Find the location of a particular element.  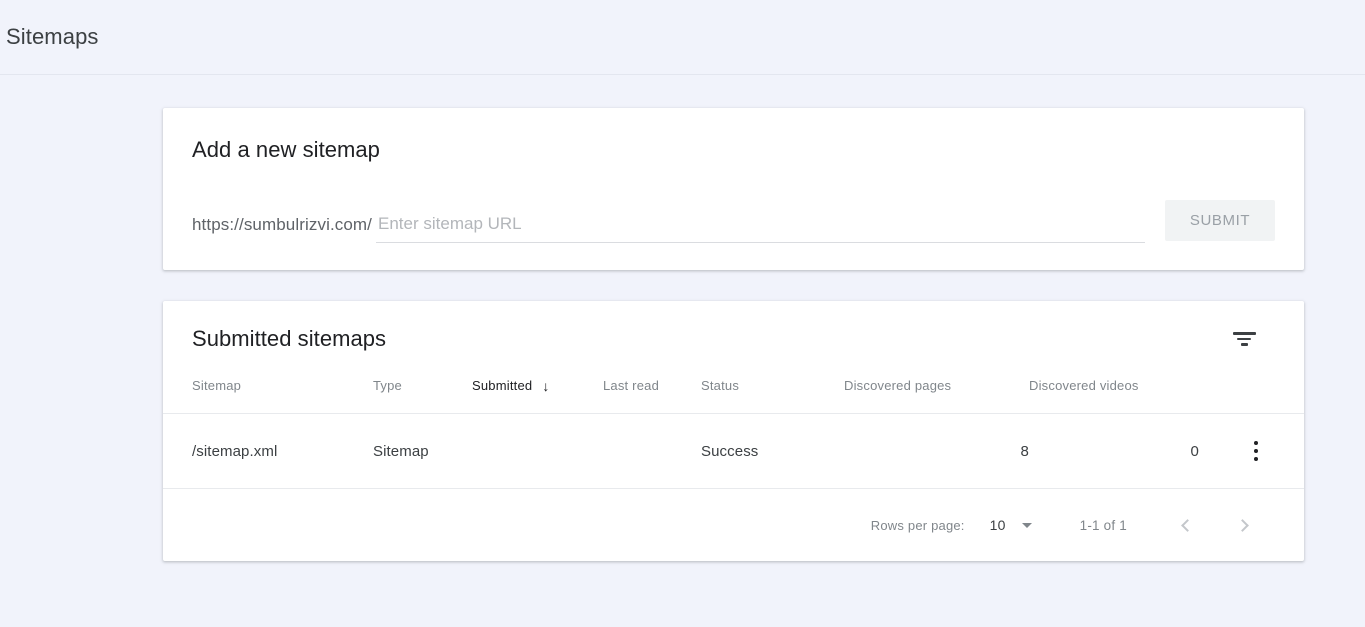

previous-page-button is located at coordinates (1187, 525).